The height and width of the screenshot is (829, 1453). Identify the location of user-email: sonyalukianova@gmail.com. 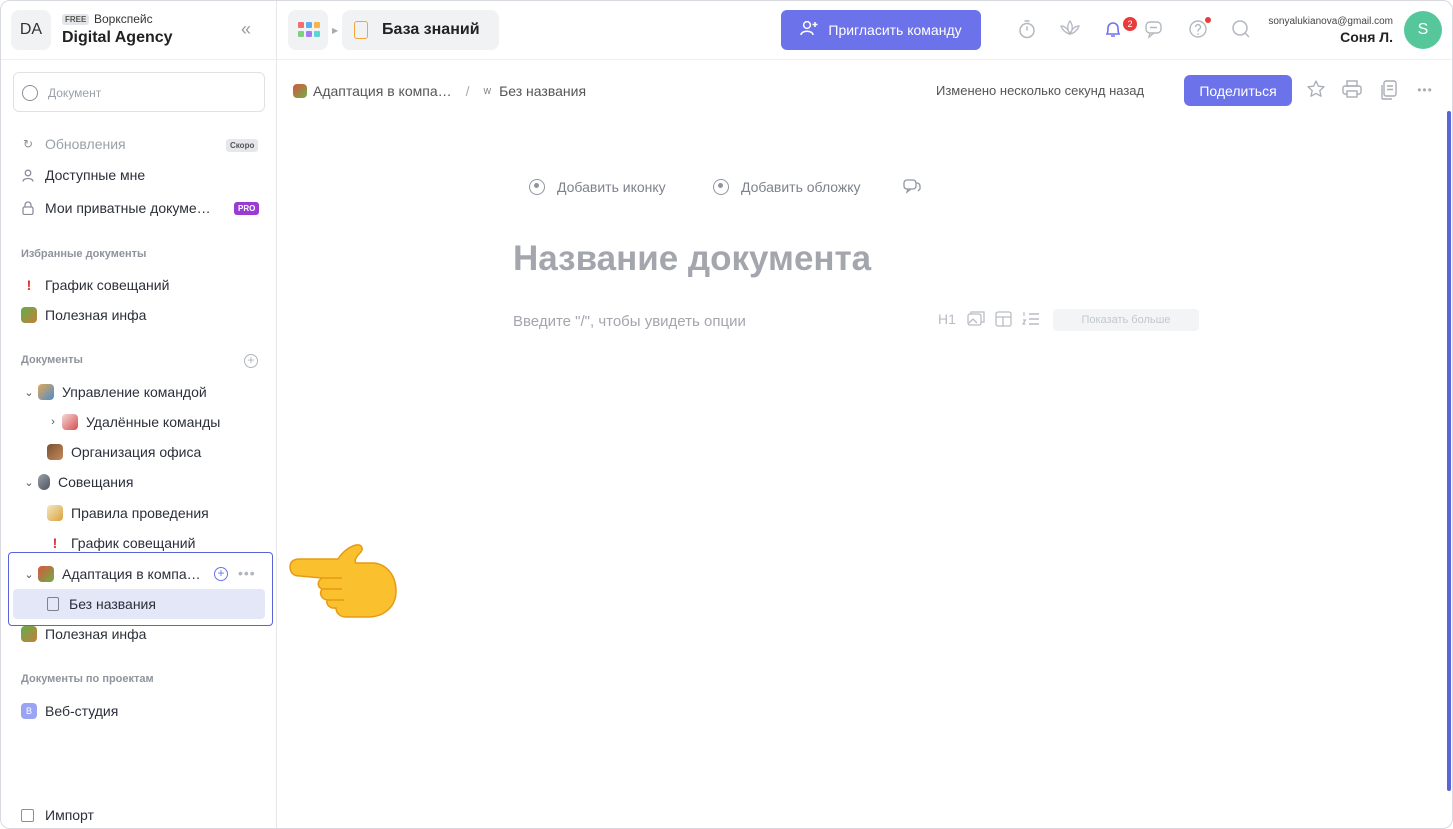
(1330, 21).